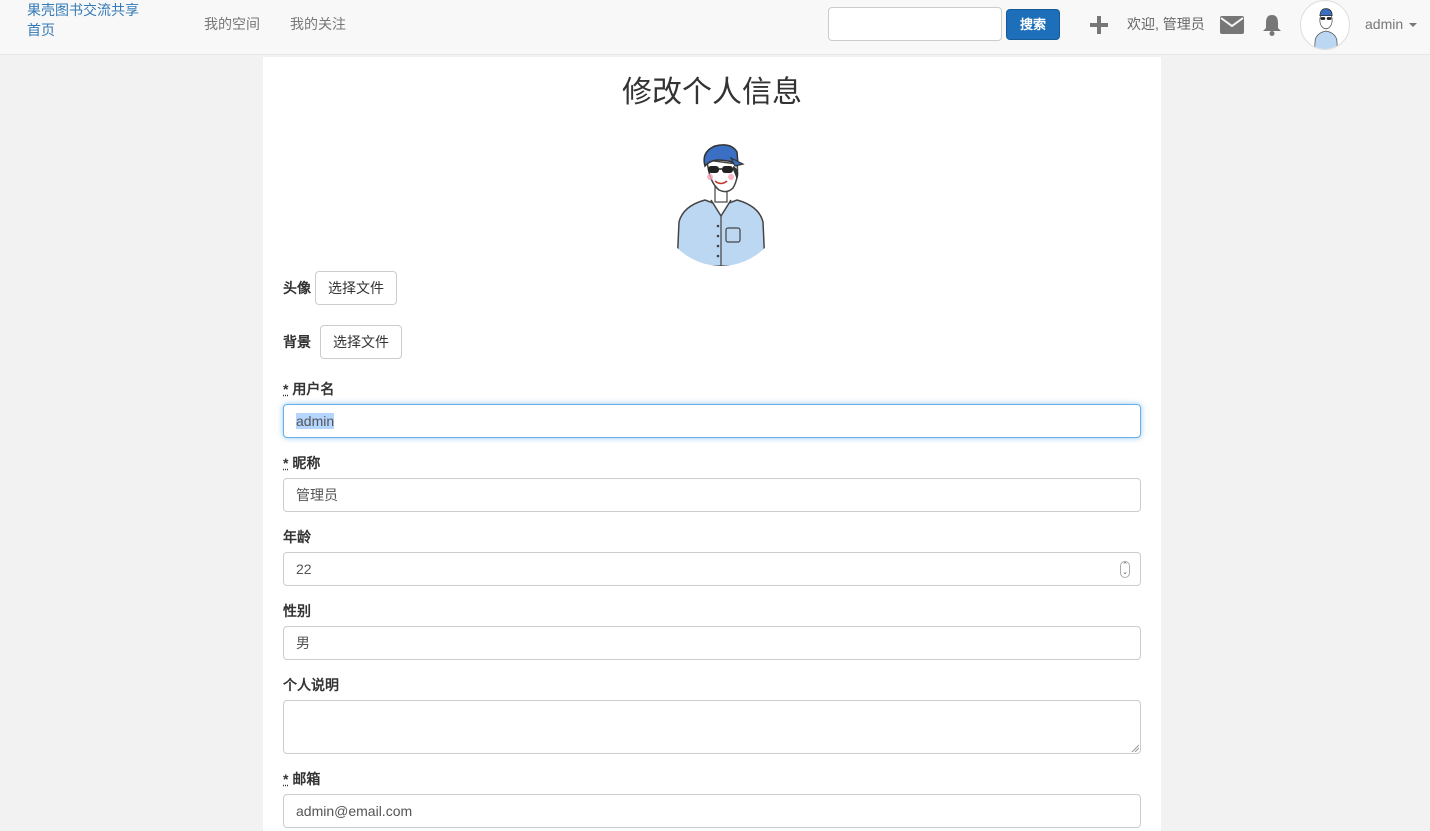 The width and height of the screenshot is (1430, 831). I want to click on background-label: 背景, so click(297, 342).